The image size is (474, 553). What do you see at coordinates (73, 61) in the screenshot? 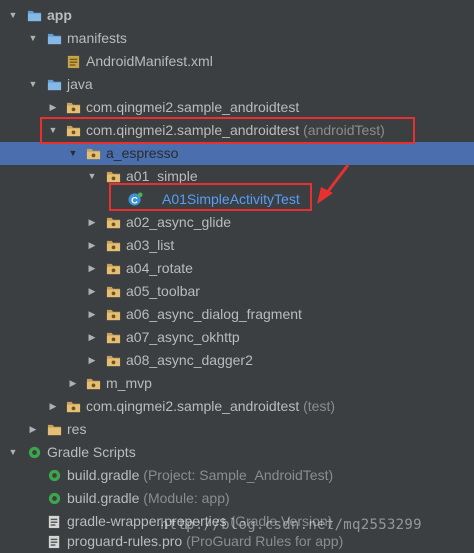
I see `manifest-file-icon` at bounding box center [73, 61].